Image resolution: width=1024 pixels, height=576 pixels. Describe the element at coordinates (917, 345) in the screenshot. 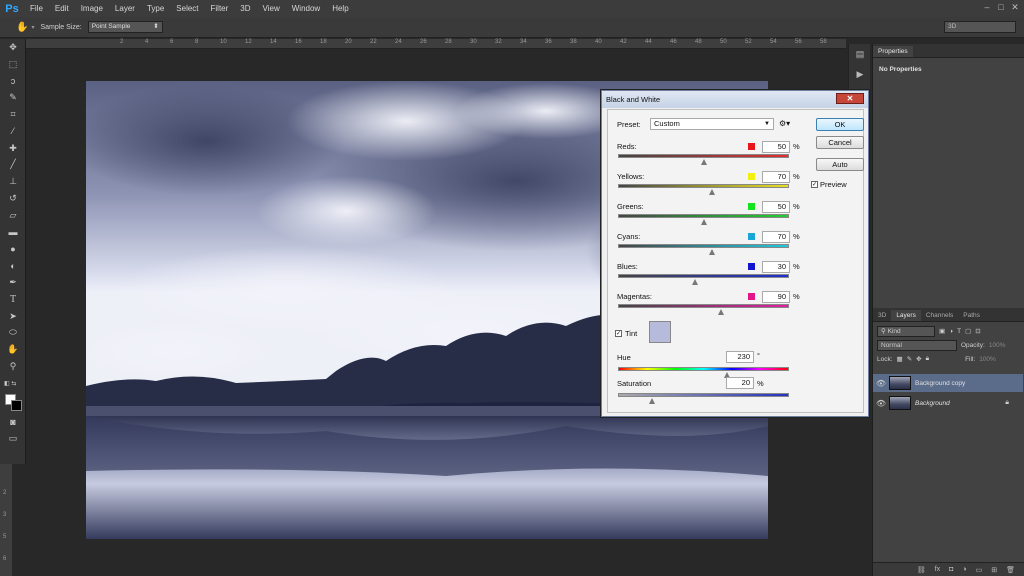

I see `blend-mode-select: Normal` at that location.